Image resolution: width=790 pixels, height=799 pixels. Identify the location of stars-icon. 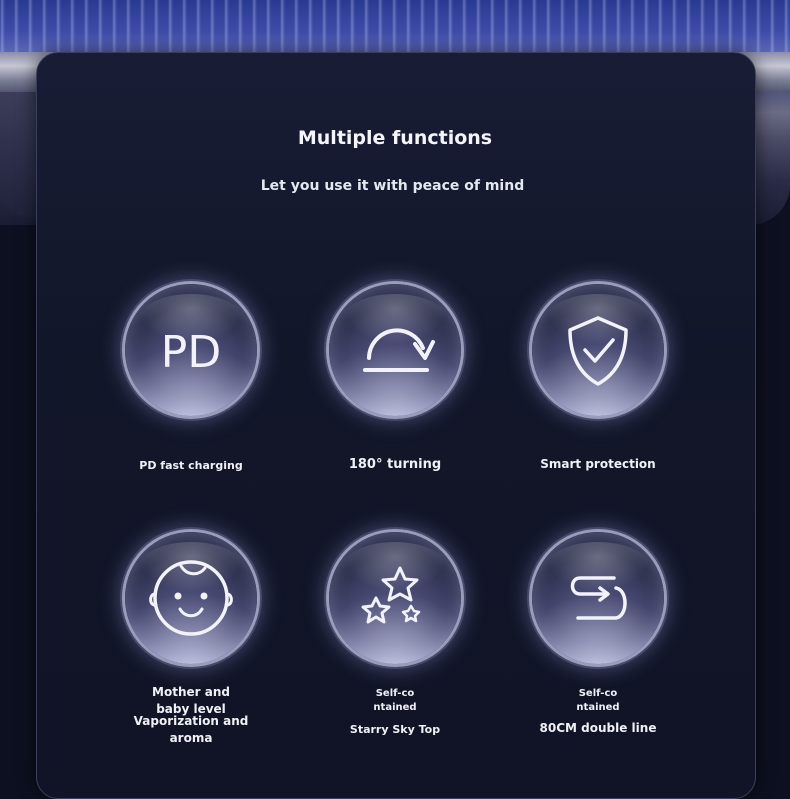
(391, 595).